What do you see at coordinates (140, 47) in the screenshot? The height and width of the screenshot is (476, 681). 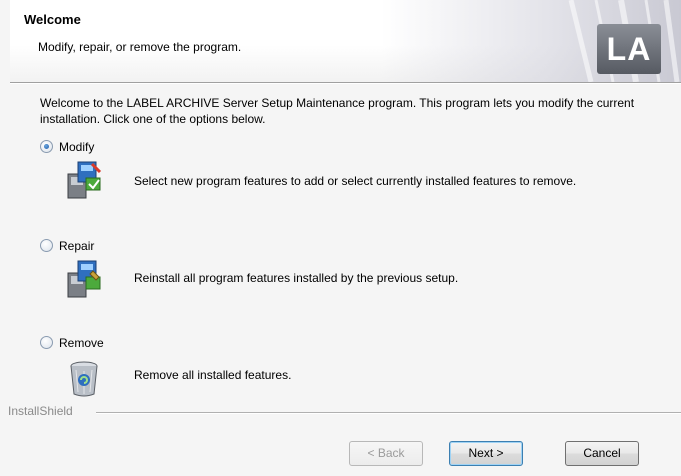 I see `header-subtitle: Modify, repair, or remove the program.` at bounding box center [140, 47].